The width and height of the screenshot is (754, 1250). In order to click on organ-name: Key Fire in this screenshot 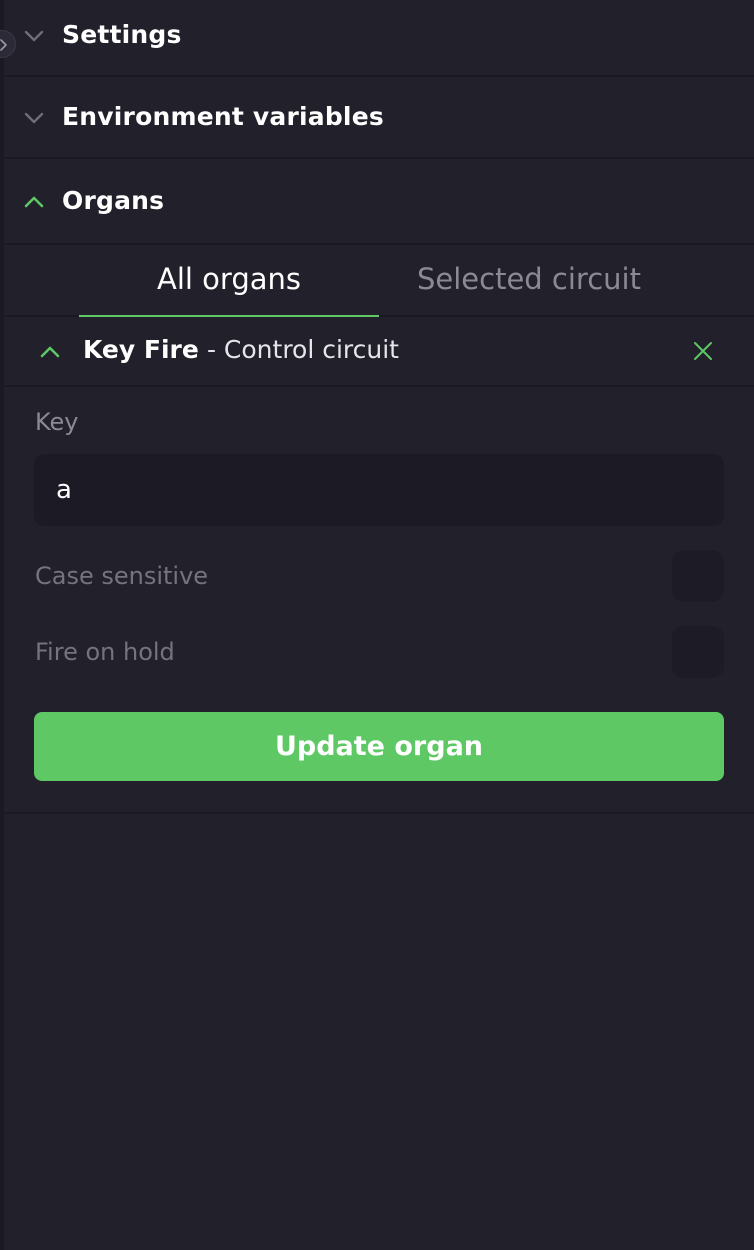, I will do `click(141, 349)`.